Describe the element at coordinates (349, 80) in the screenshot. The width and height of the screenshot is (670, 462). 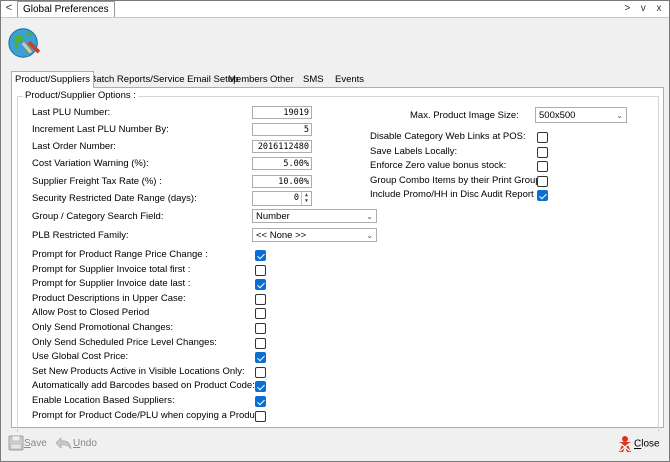
I see `tab-events: Events` at that location.